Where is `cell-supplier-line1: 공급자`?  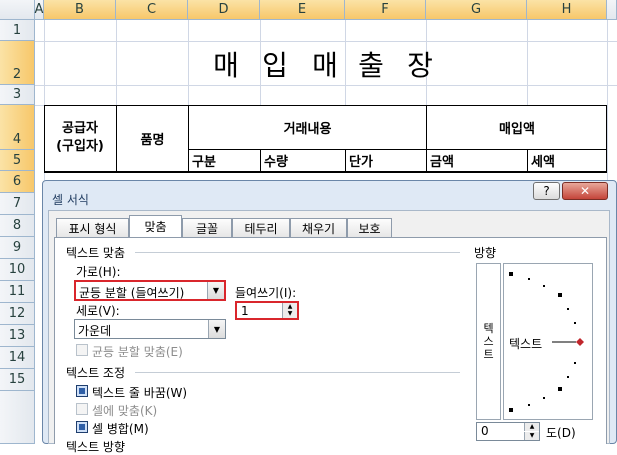 cell-supplier-line1: 공급자 is located at coordinates (80, 128).